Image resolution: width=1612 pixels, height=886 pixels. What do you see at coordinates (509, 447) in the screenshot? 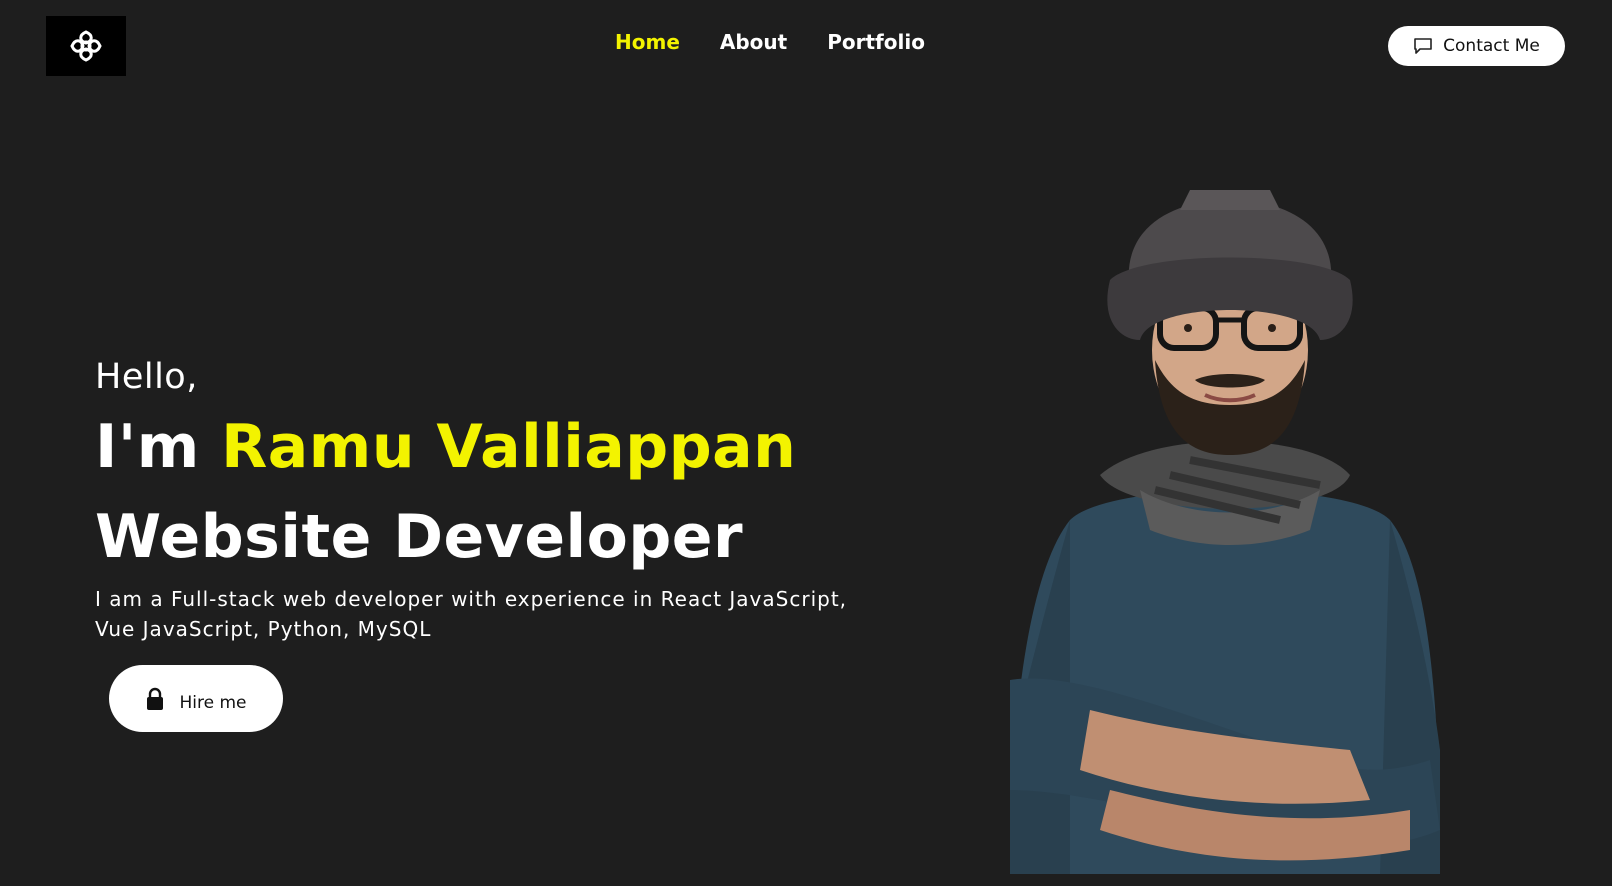
I see `developer-name: Ramu Valliappan` at bounding box center [509, 447].